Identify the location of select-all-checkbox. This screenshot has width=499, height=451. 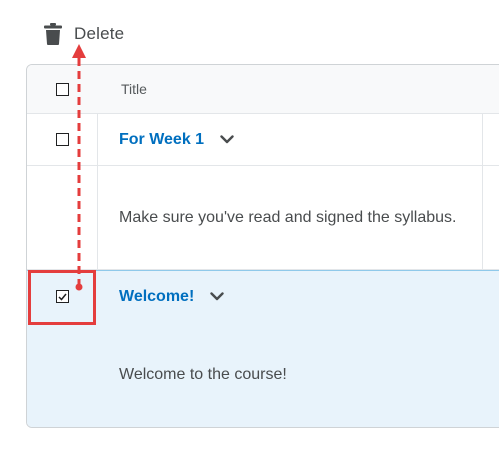
(62, 89).